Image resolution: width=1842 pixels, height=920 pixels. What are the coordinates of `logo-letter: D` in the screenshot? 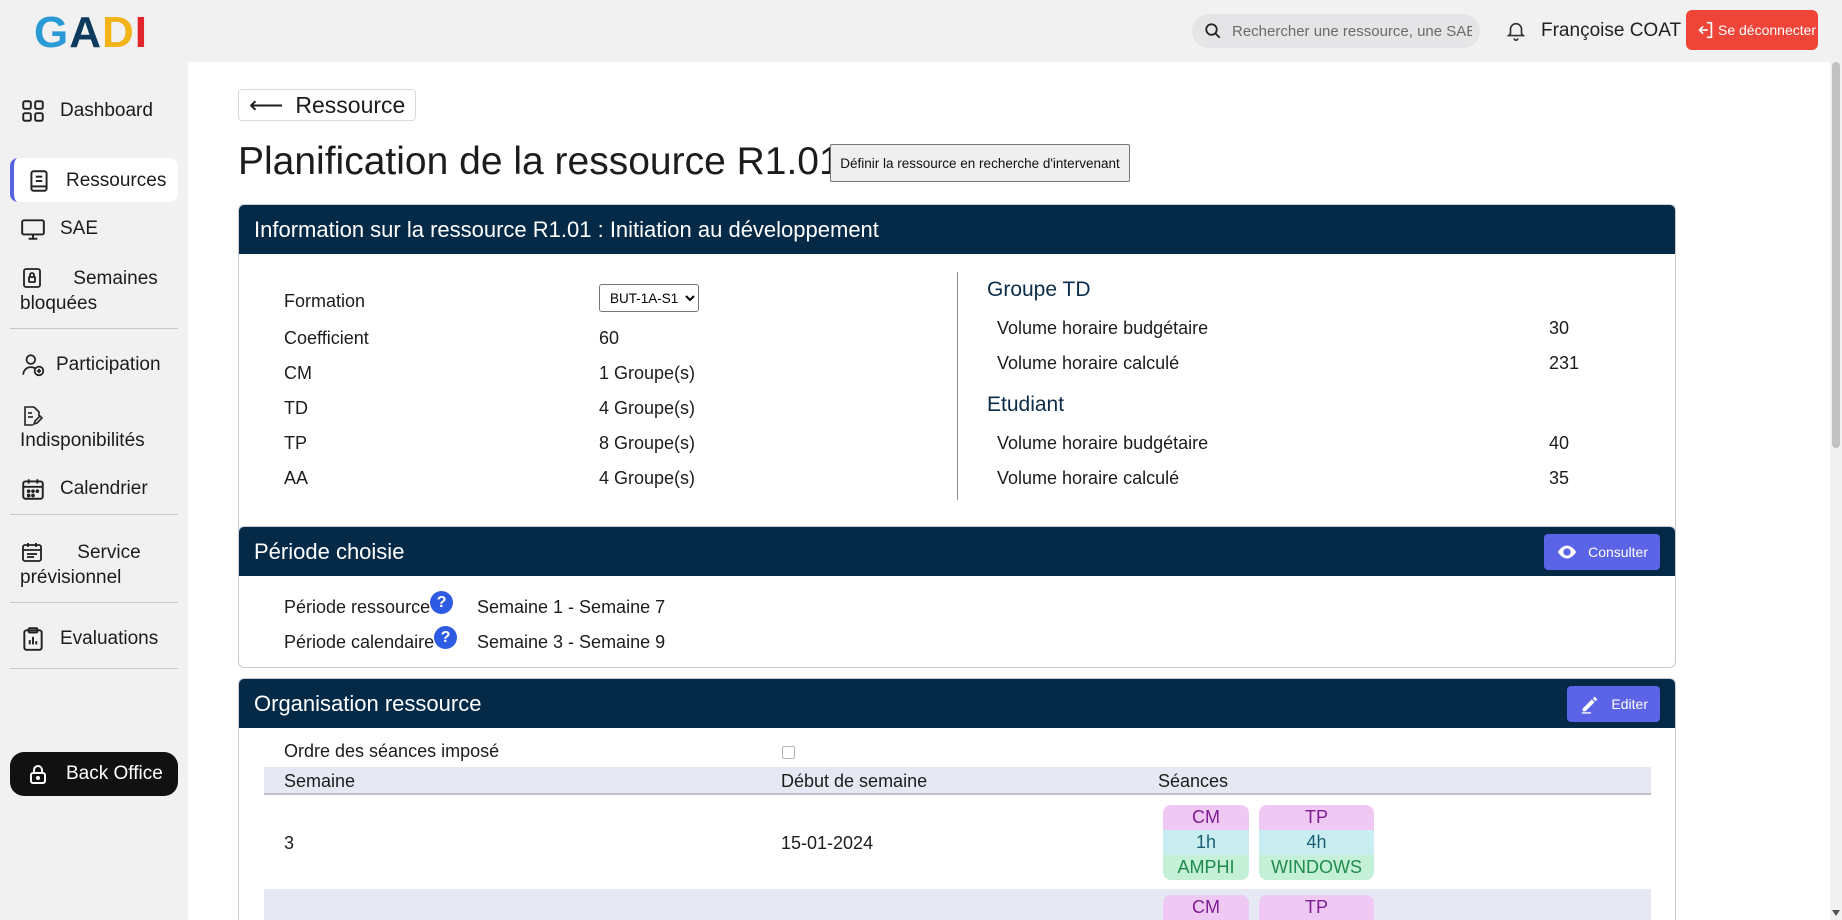 It's located at (118, 32).